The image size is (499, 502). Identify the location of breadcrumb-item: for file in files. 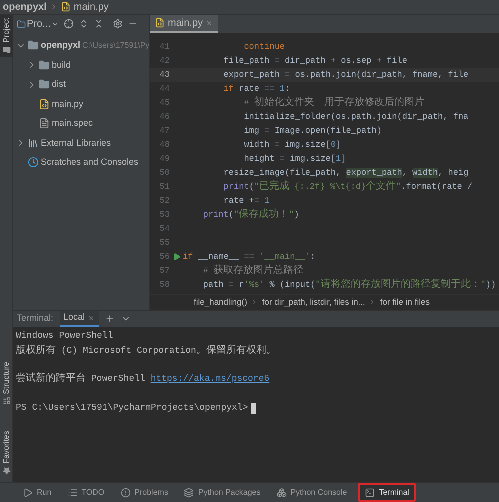
(405, 302).